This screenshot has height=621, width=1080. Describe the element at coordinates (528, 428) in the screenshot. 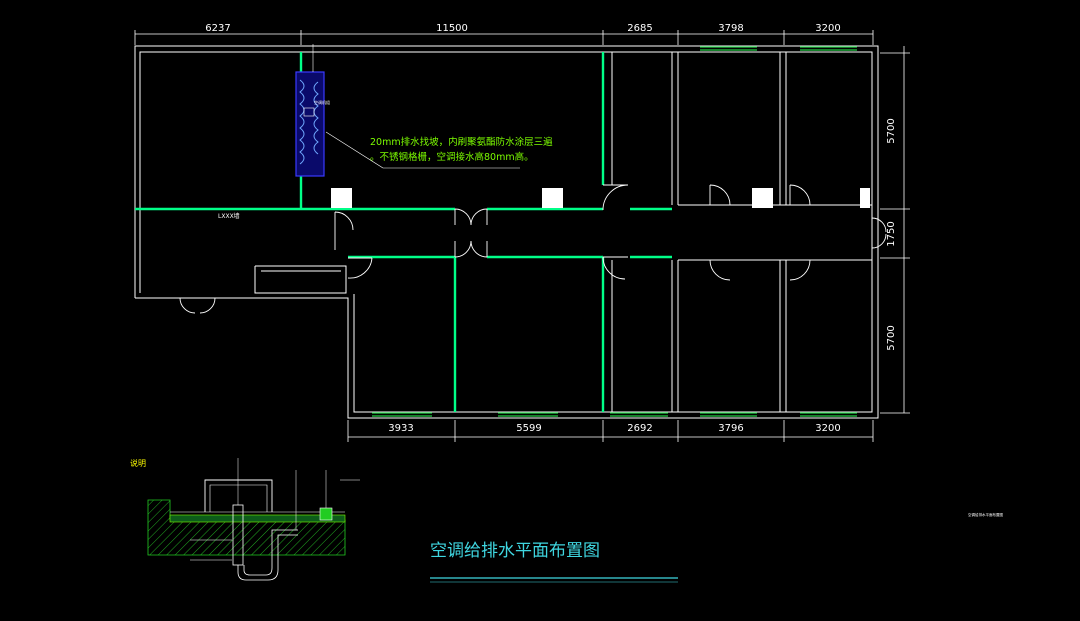

I see `bottom-dim-2: 5599` at that location.